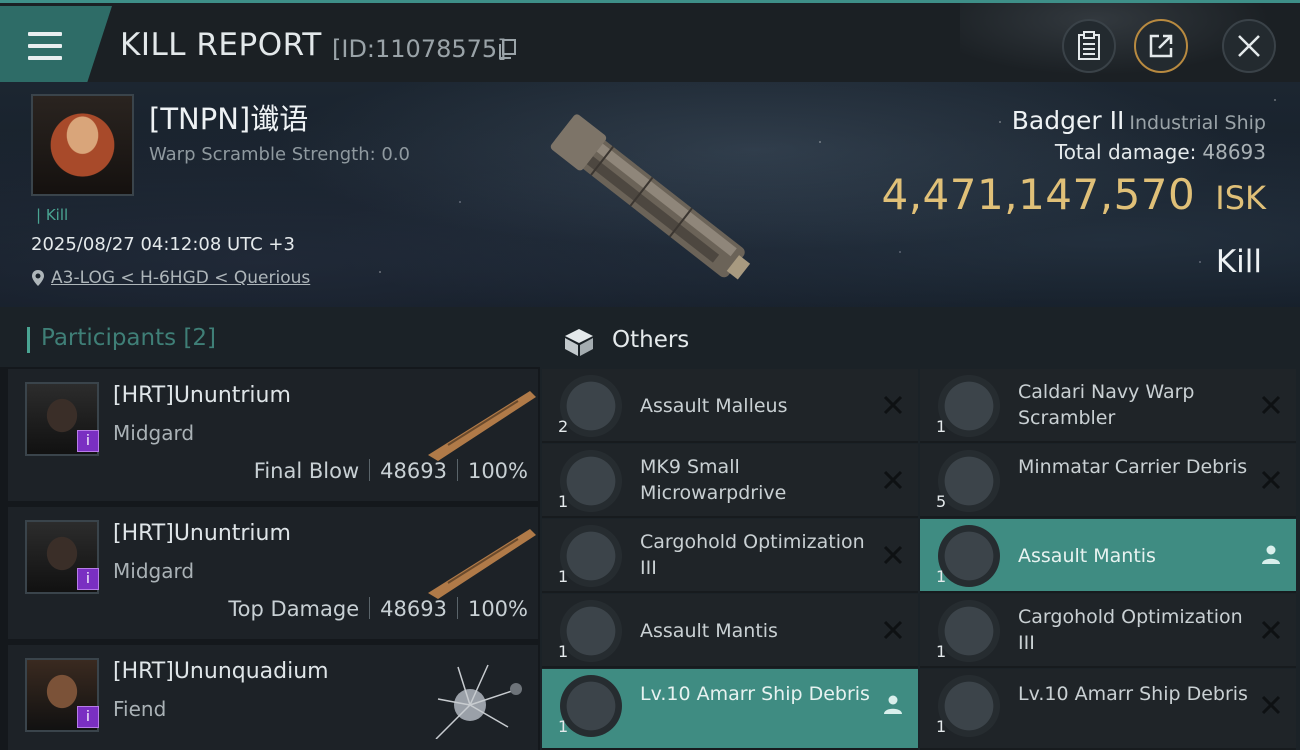 This screenshot has height=750, width=1300. Describe the element at coordinates (1068, 120) in the screenshot. I see `ship-name: Badger II` at that location.